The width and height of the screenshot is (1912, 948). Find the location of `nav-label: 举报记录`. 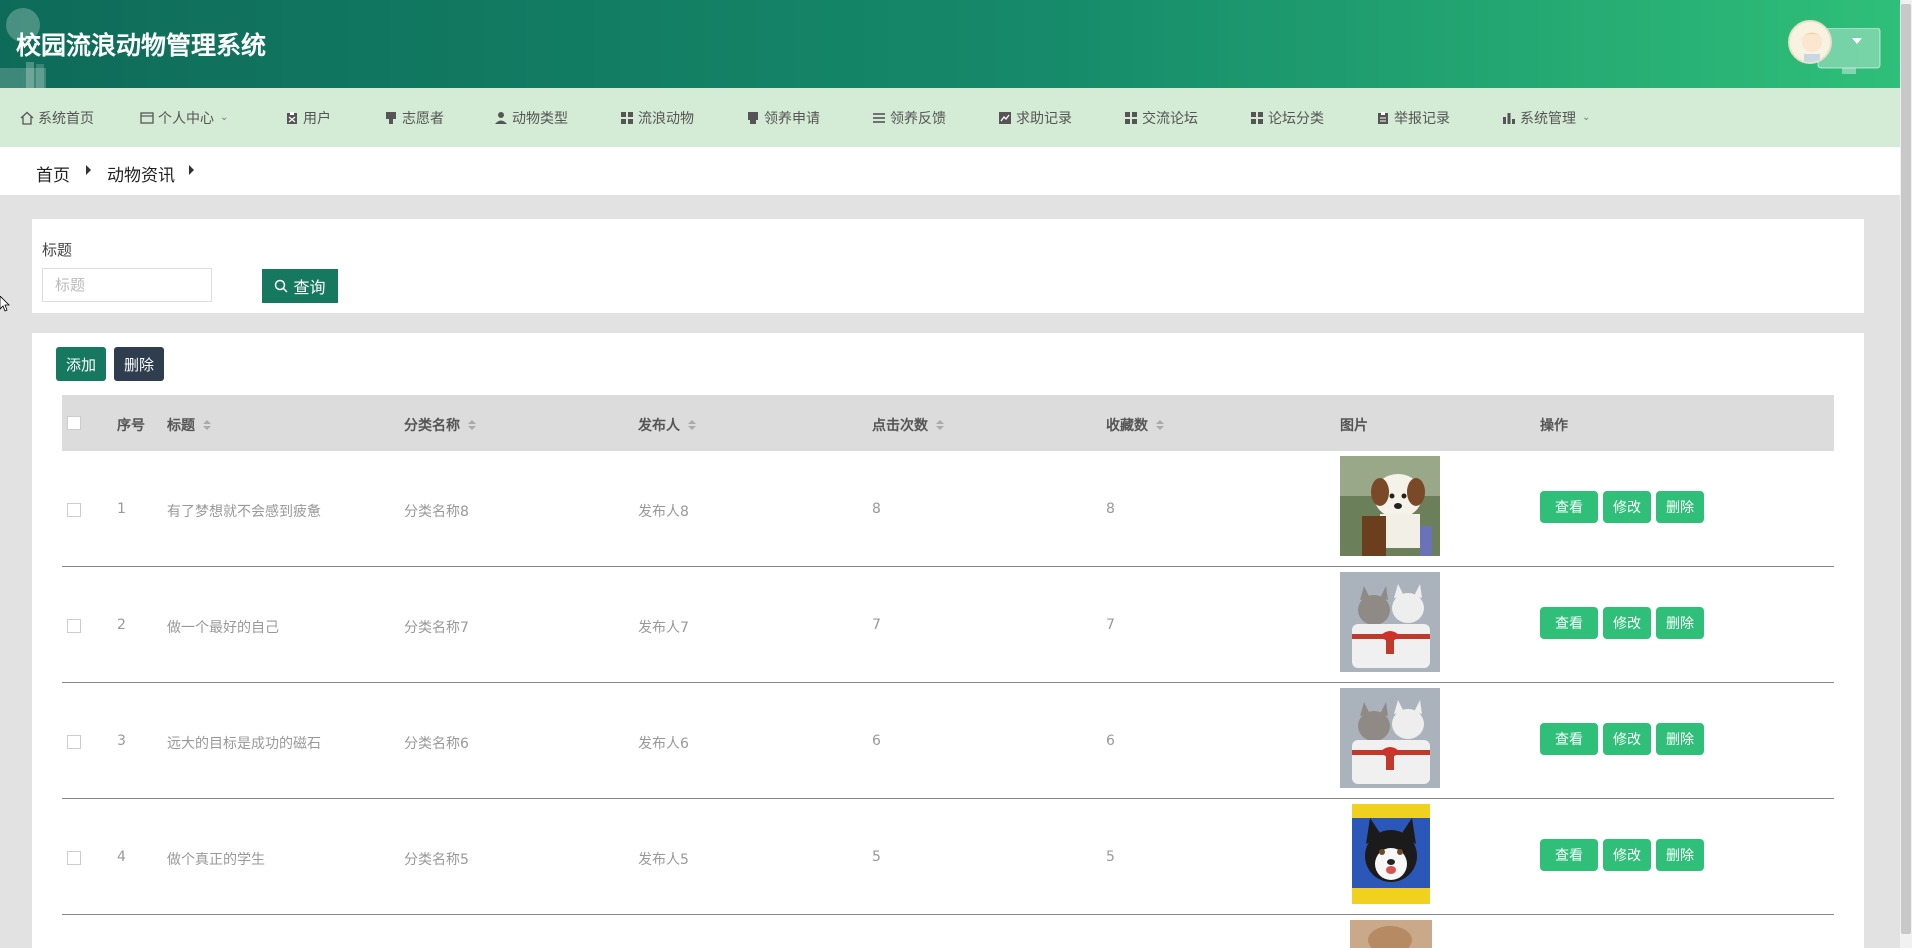

nav-label: 举报记录 is located at coordinates (1422, 118).